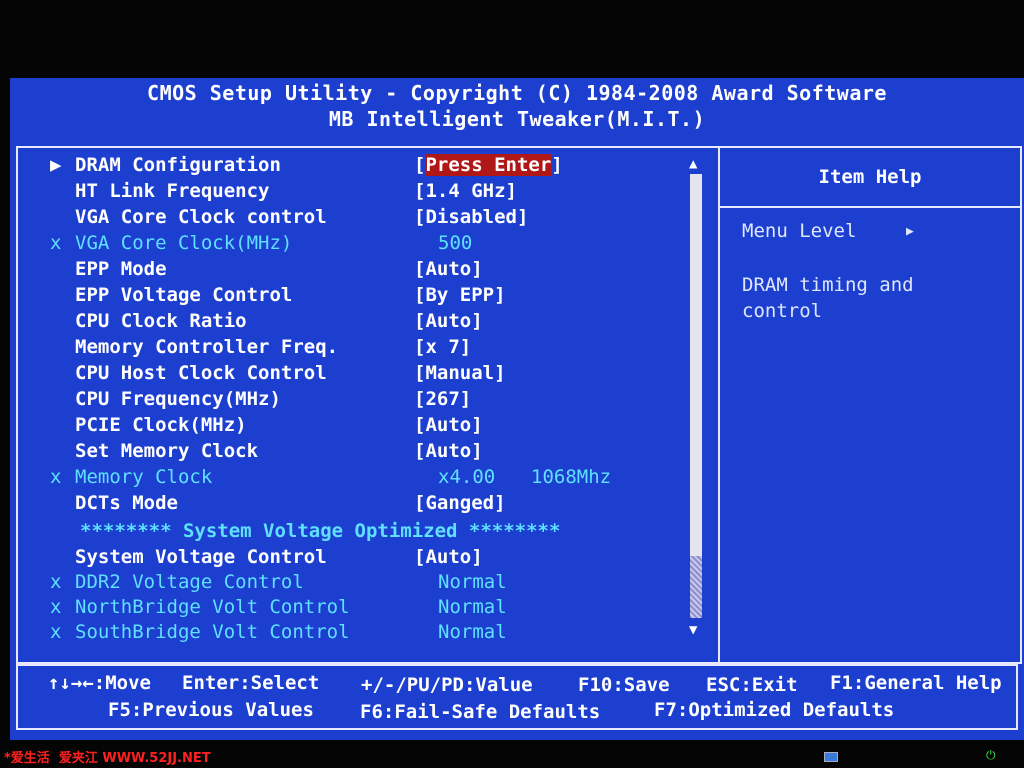 This screenshot has width=1024, height=768. I want to click on setting-value: [By EPP], so click(460, 295).